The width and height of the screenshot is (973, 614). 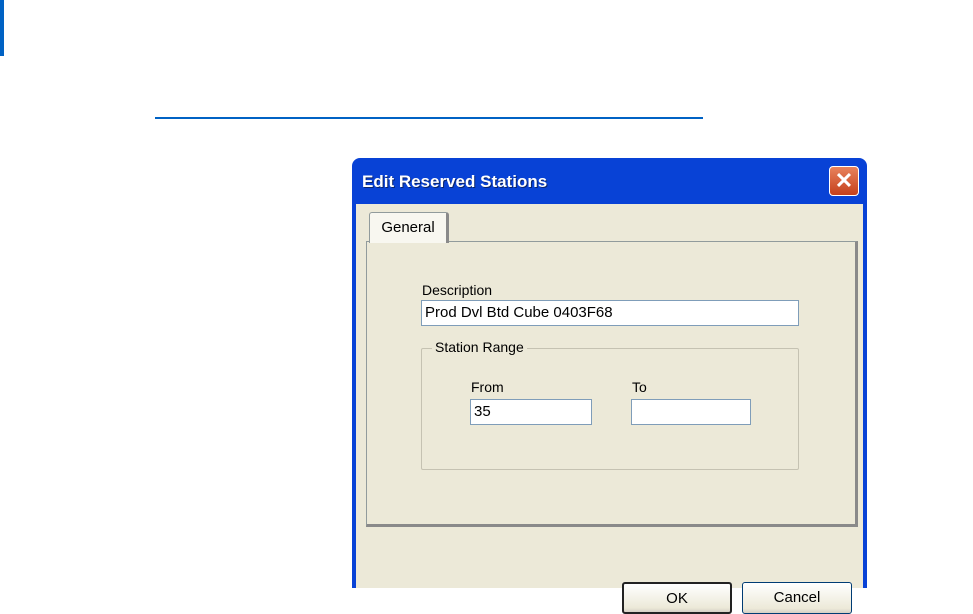 What do you see at coordinates (531, 412) in the screenshot?
I see `from-input: 35` at bounding box center [531, 412].